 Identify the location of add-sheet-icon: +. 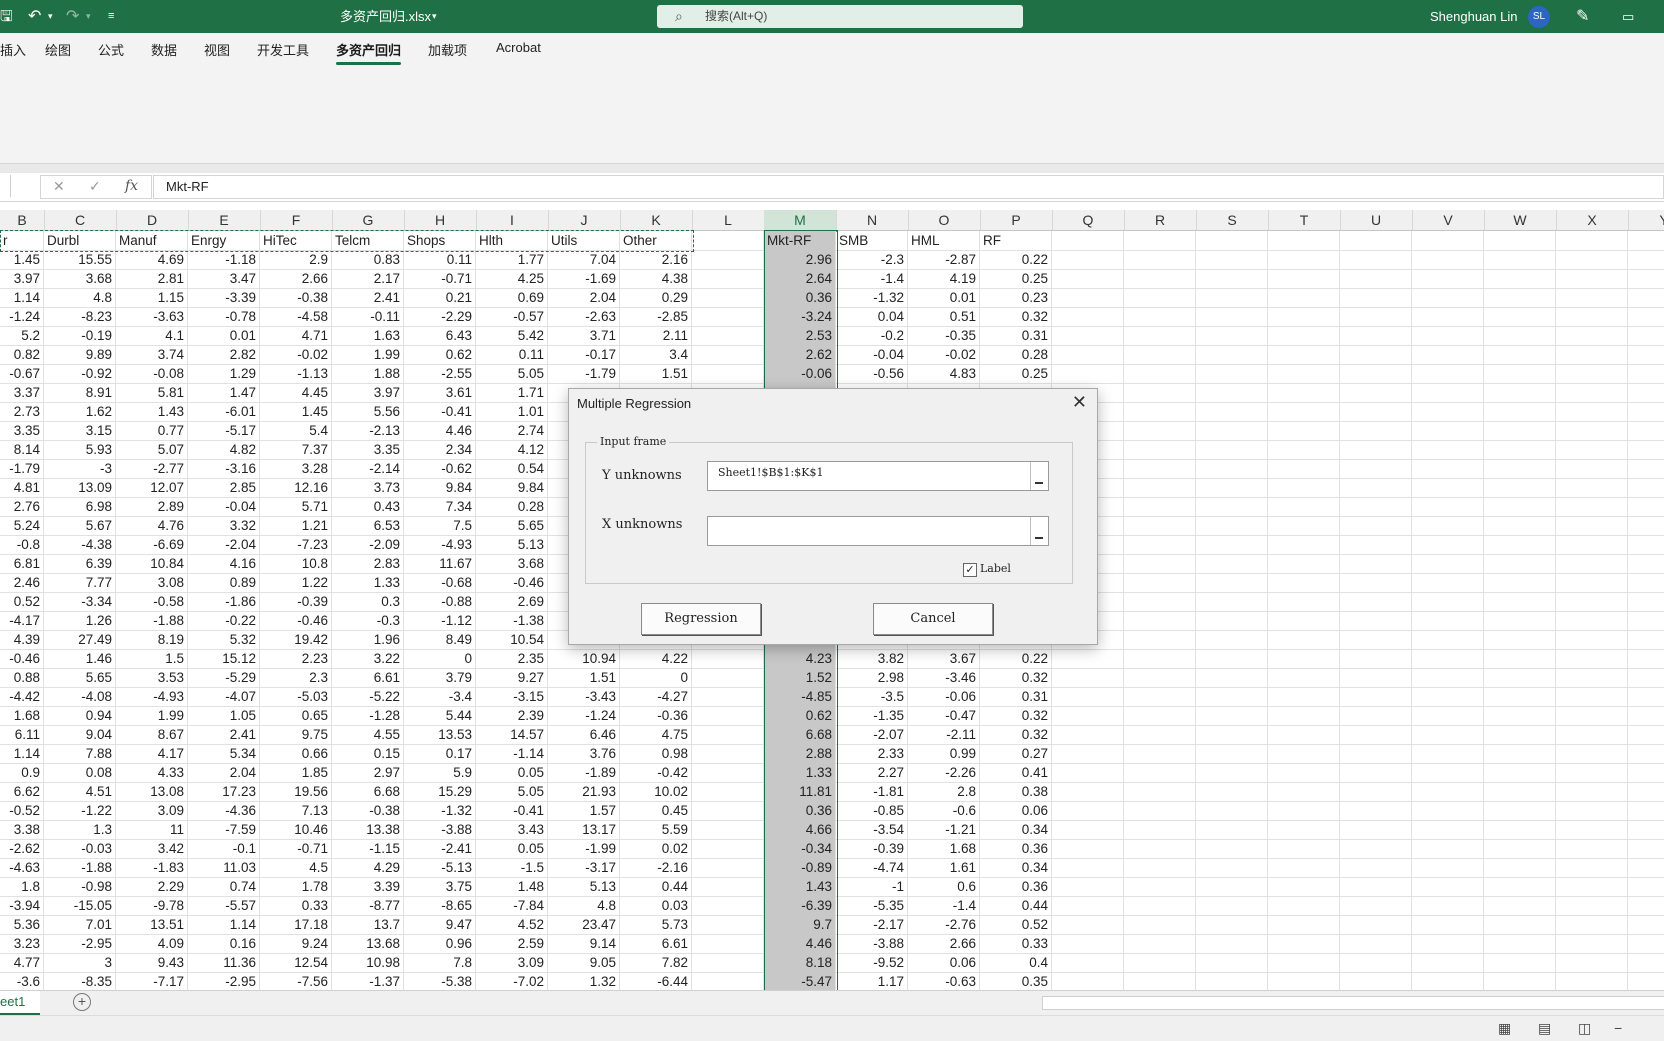
(82, 1002).